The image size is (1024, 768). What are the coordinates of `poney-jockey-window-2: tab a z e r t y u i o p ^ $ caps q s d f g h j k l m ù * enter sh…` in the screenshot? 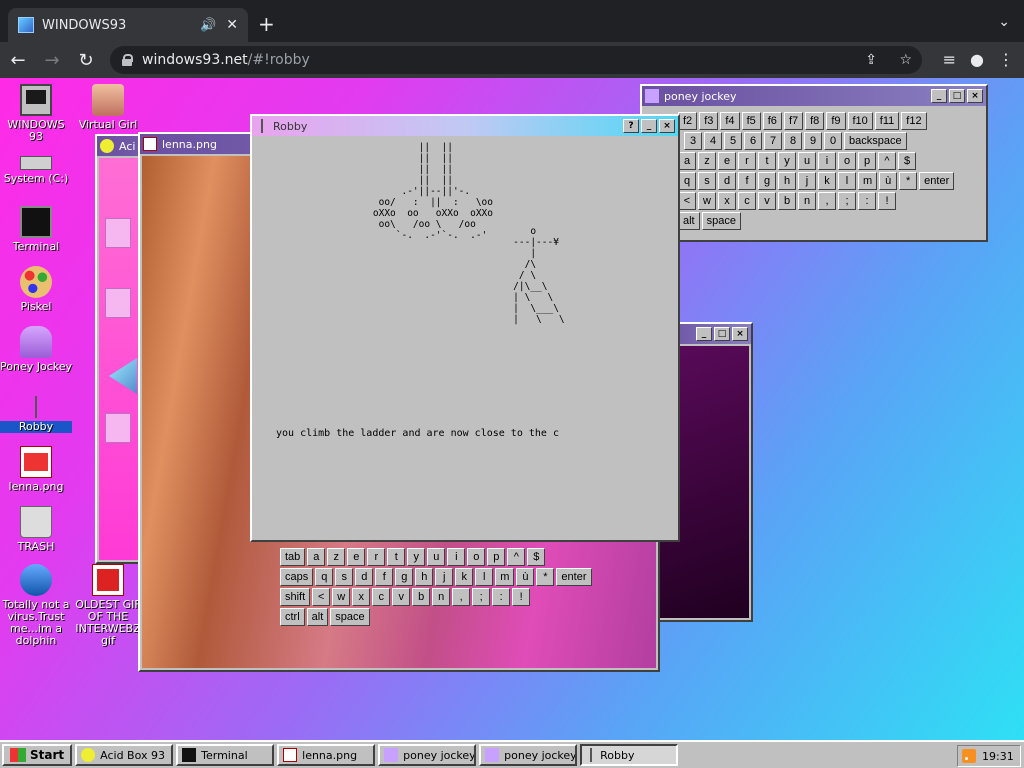 It's located at (446, 583).